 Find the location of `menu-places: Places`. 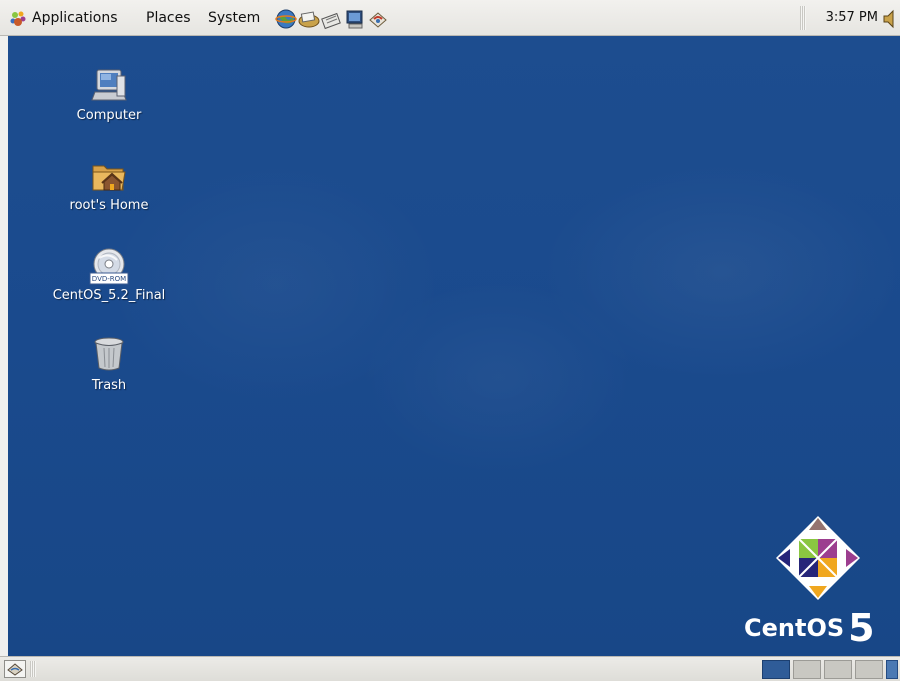

menu-places: Places is located at coordinates (168, 18).